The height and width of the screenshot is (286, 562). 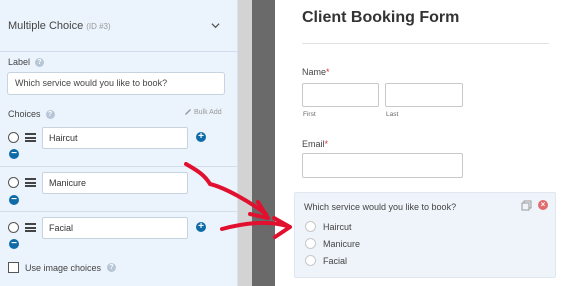 I want to click on title-divider, so click(x=425, y=43).